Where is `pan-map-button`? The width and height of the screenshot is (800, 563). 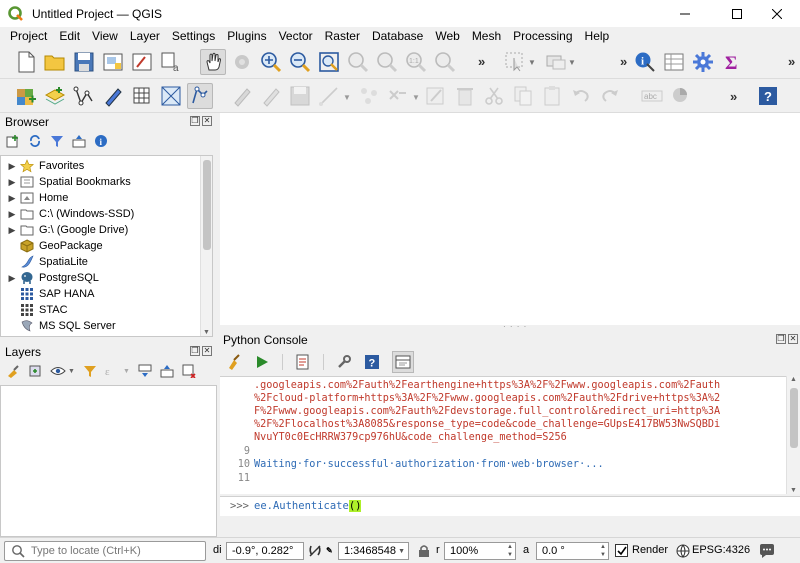
pan-map-button is located at coordinates (213, 62).